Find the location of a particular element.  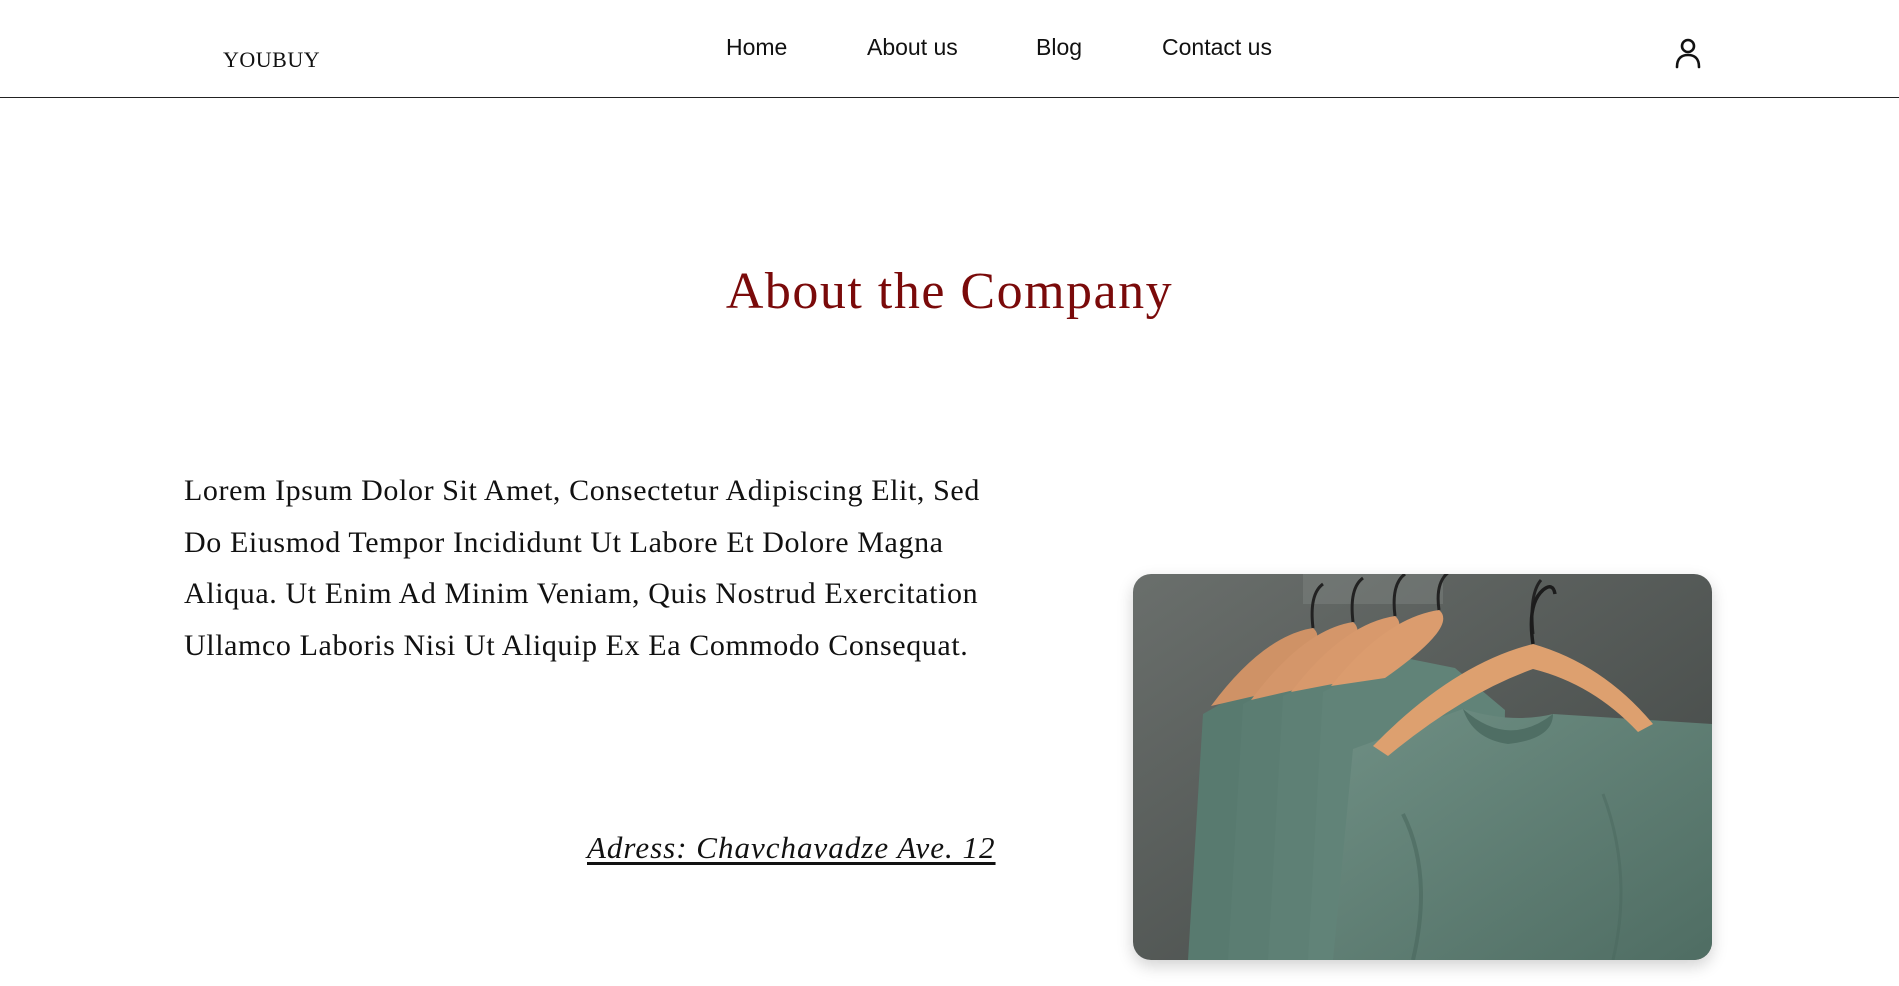

user-icon is located at coordinates (1688, 53).